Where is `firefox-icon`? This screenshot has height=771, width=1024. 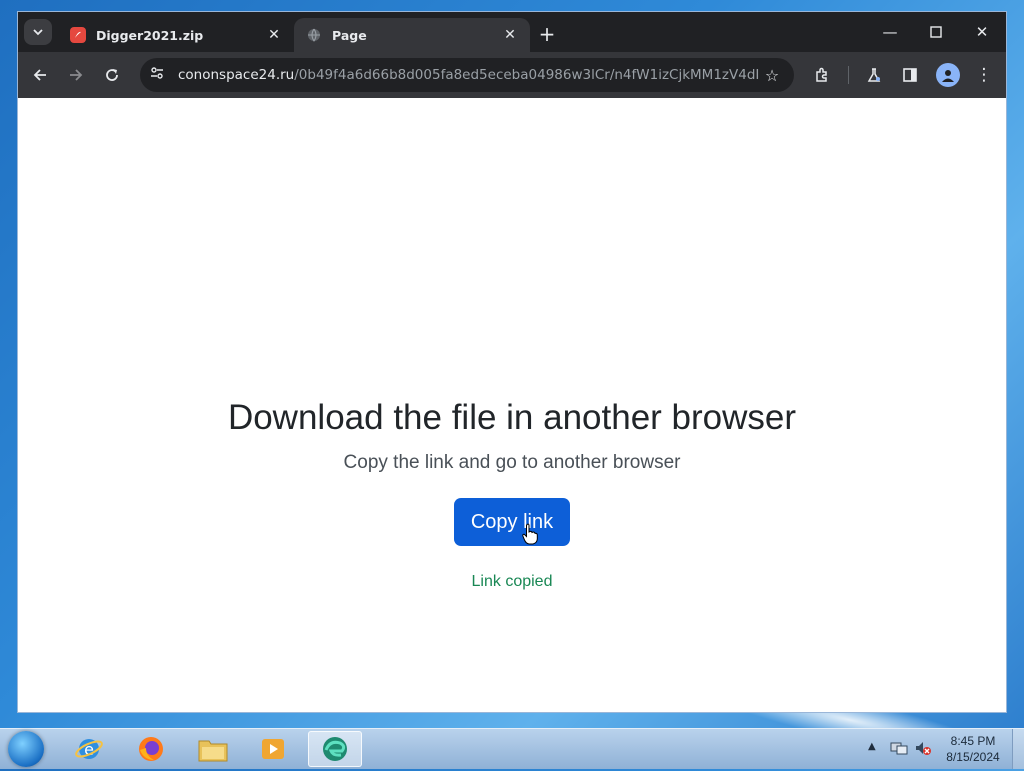 firefox-icon is located at coordinates (151, 749).